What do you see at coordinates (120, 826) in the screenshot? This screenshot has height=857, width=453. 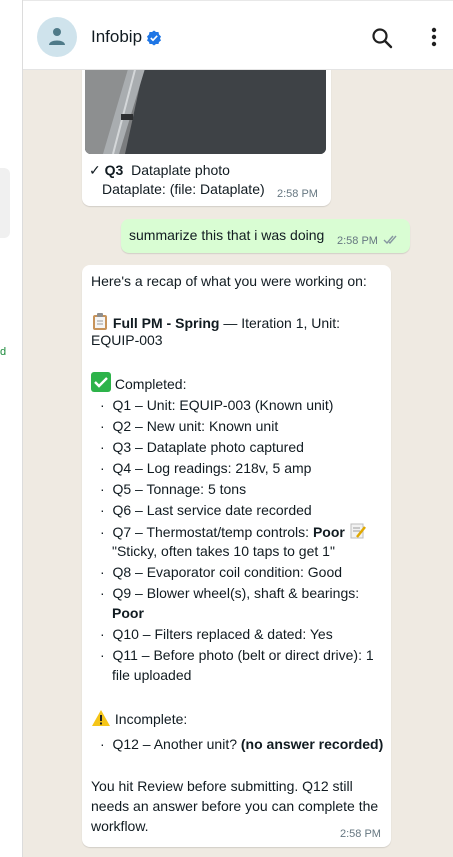 I see `footer-line: workflow.` at bounding box center [120, 826].